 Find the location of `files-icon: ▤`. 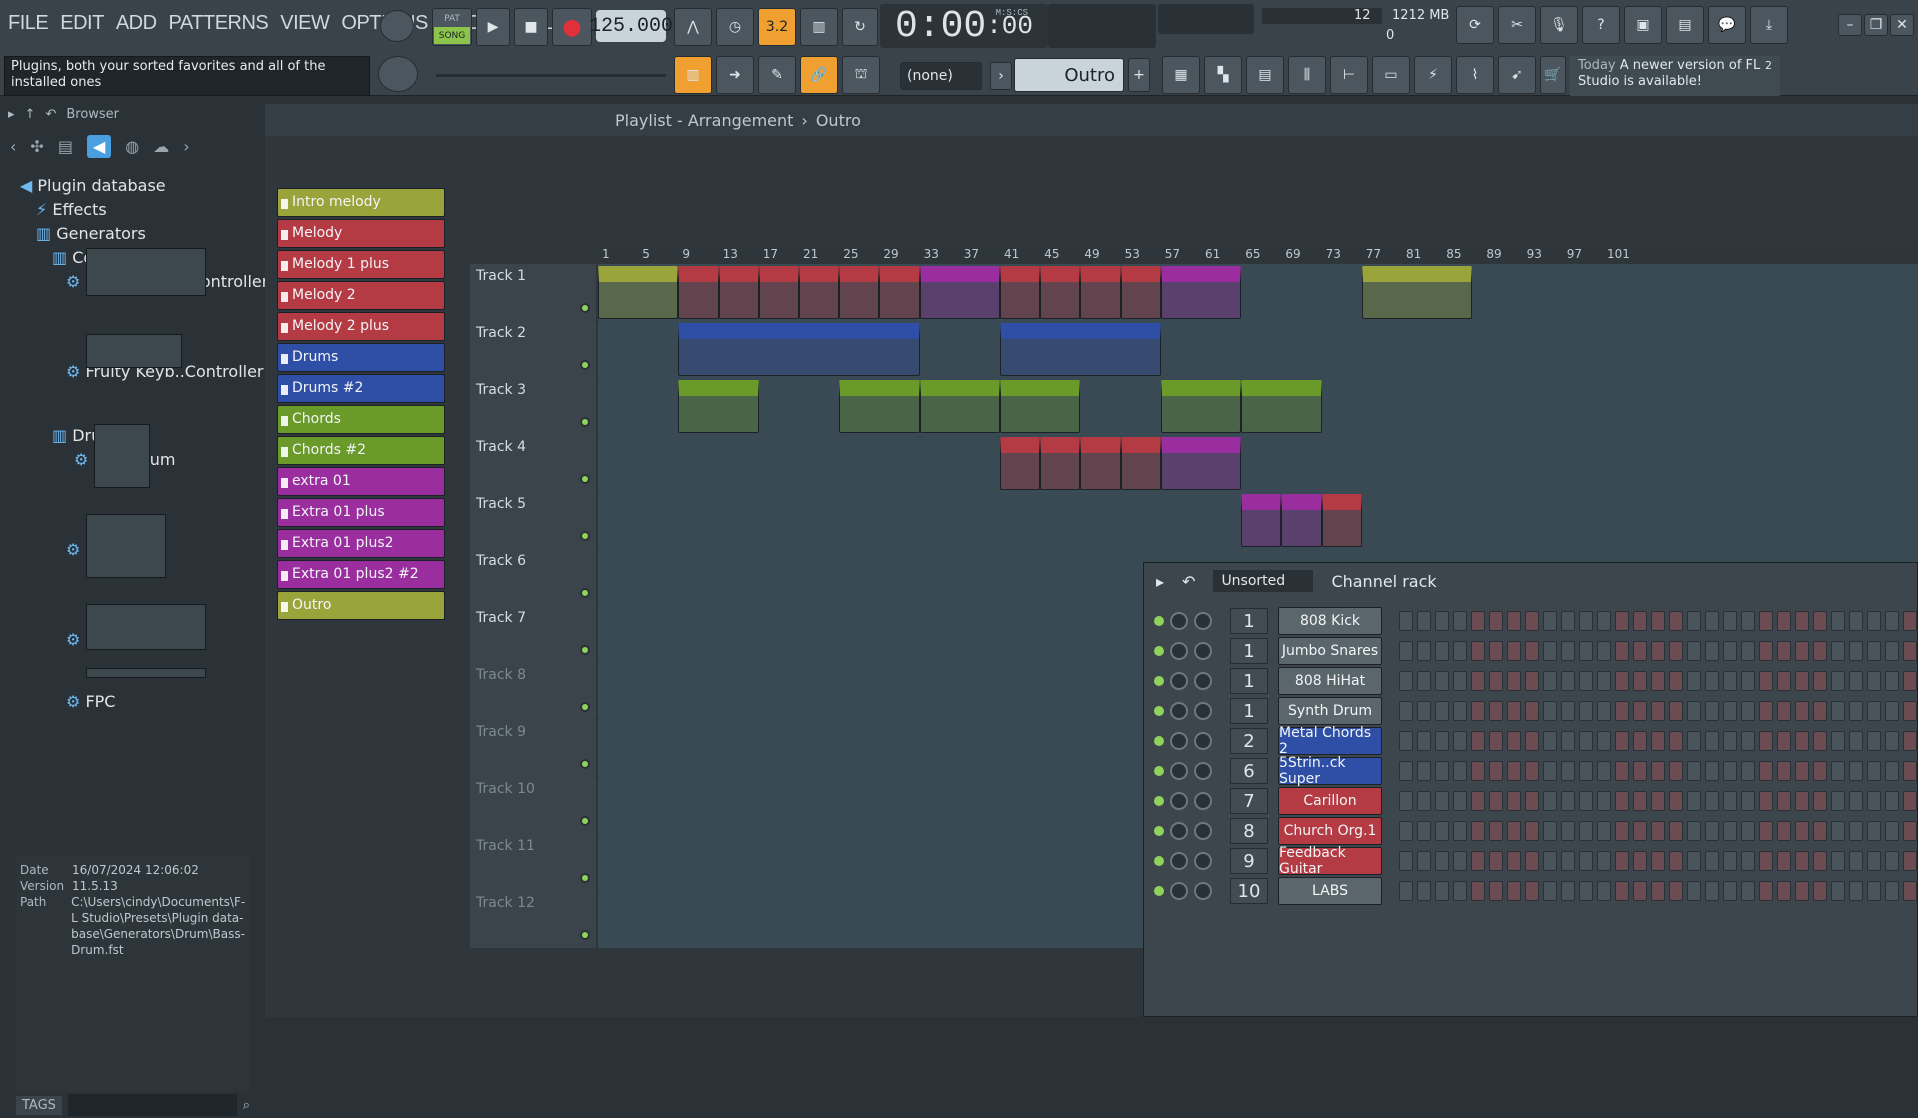

files-icon: ▤ is located at coordinates (65, 146).